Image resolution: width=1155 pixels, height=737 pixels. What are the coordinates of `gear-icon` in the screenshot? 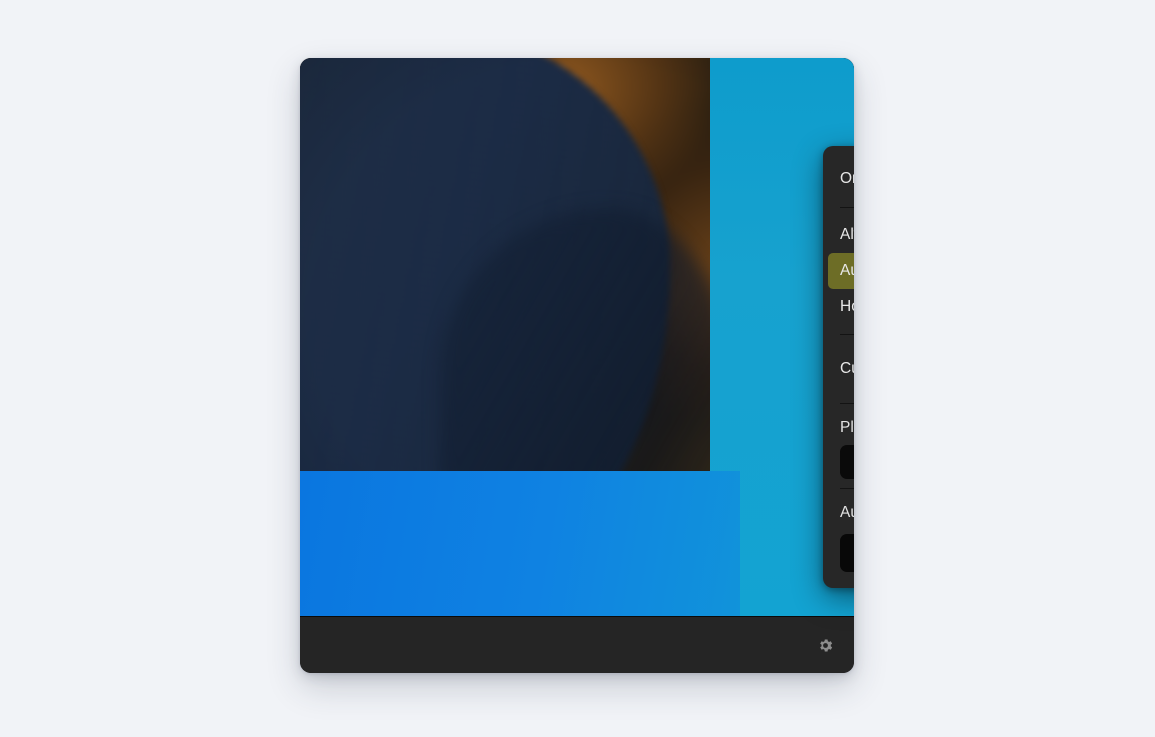 It's located at (825, 645).